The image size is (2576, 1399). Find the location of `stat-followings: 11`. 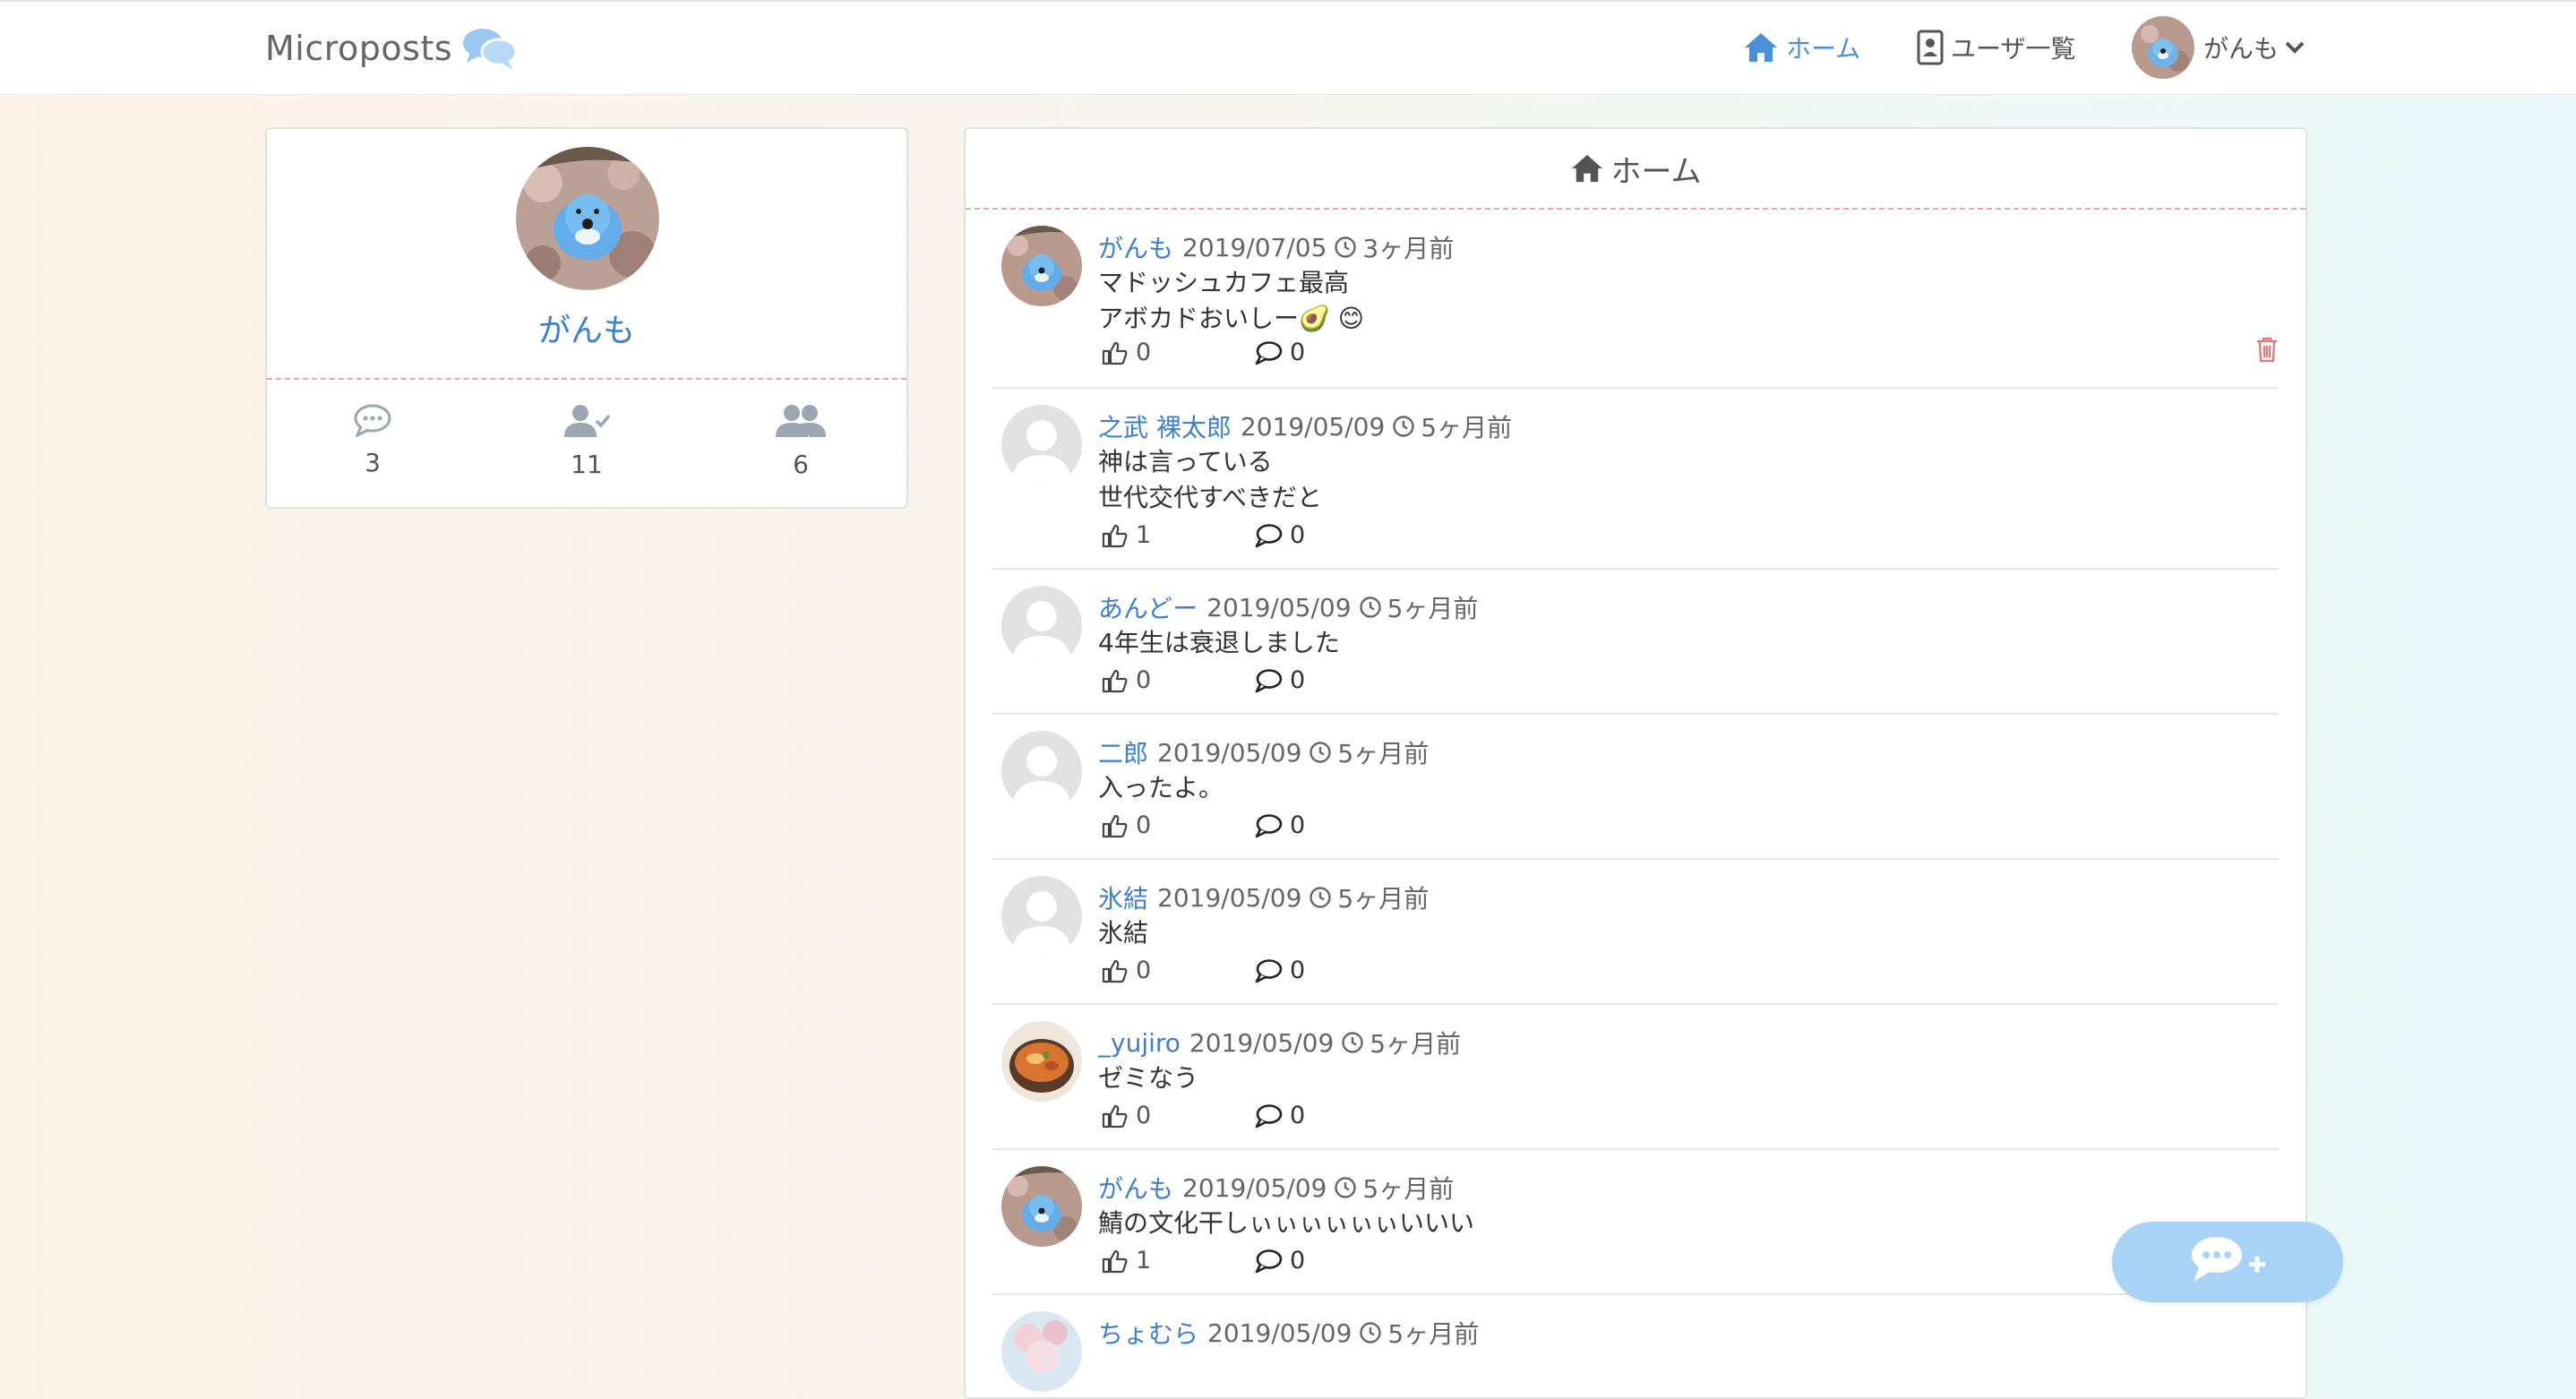

stat-followings: 11 is located at coordinates (586, 441).